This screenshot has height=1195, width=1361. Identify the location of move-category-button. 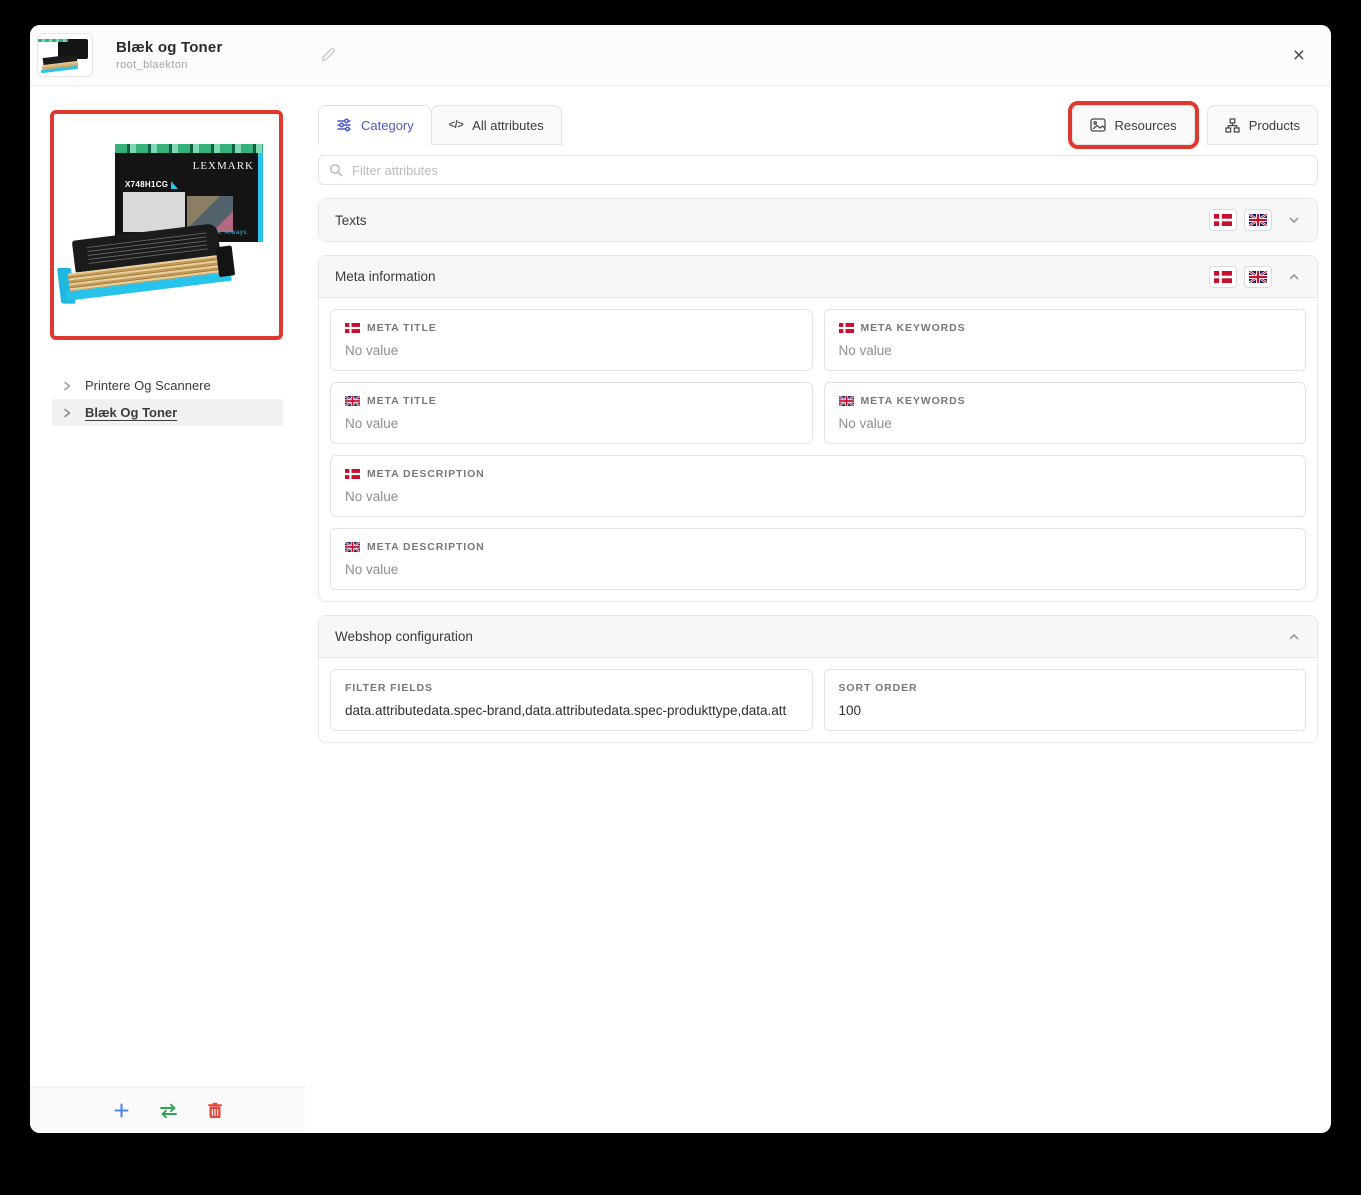
(168, 1111).